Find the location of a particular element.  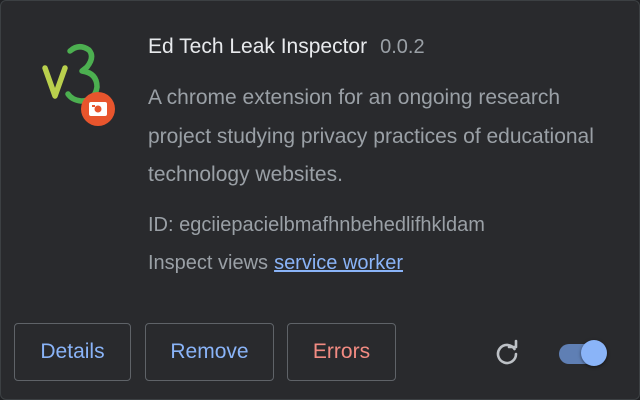

extension-version: 0.0.2 is located at coordinates (402, 47).